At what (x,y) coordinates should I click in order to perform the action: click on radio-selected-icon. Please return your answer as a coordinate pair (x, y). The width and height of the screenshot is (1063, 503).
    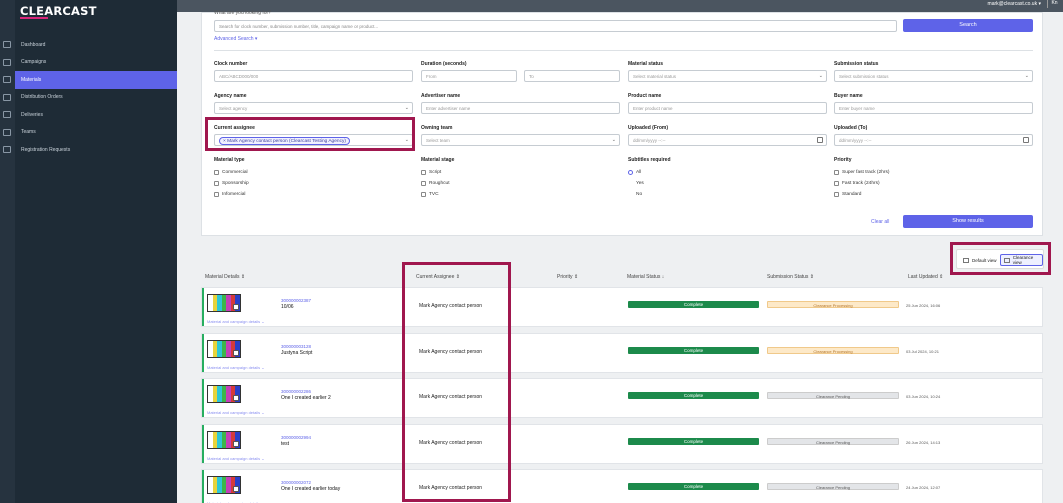
    Looking at the image, I should click on (630, 172).